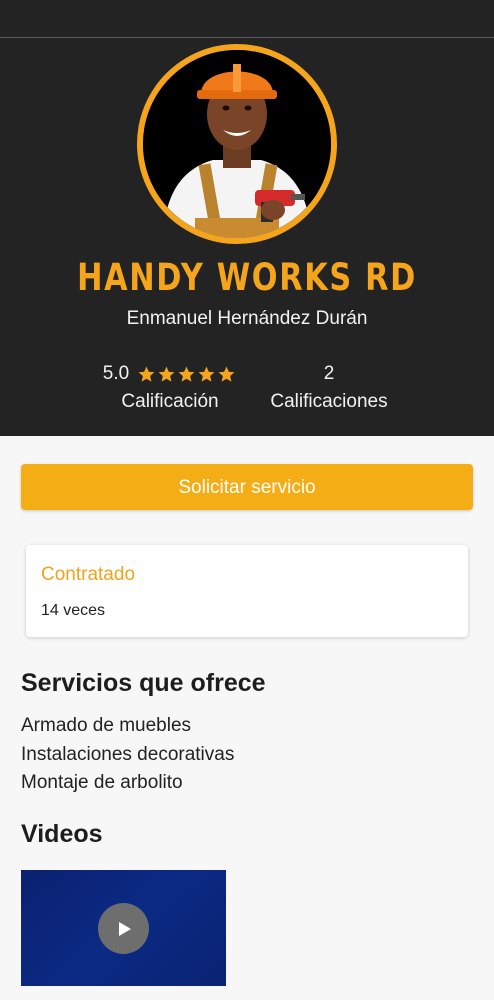 The image size is (494, 1000). I want to click on avatar-ring, so click(237, 144).